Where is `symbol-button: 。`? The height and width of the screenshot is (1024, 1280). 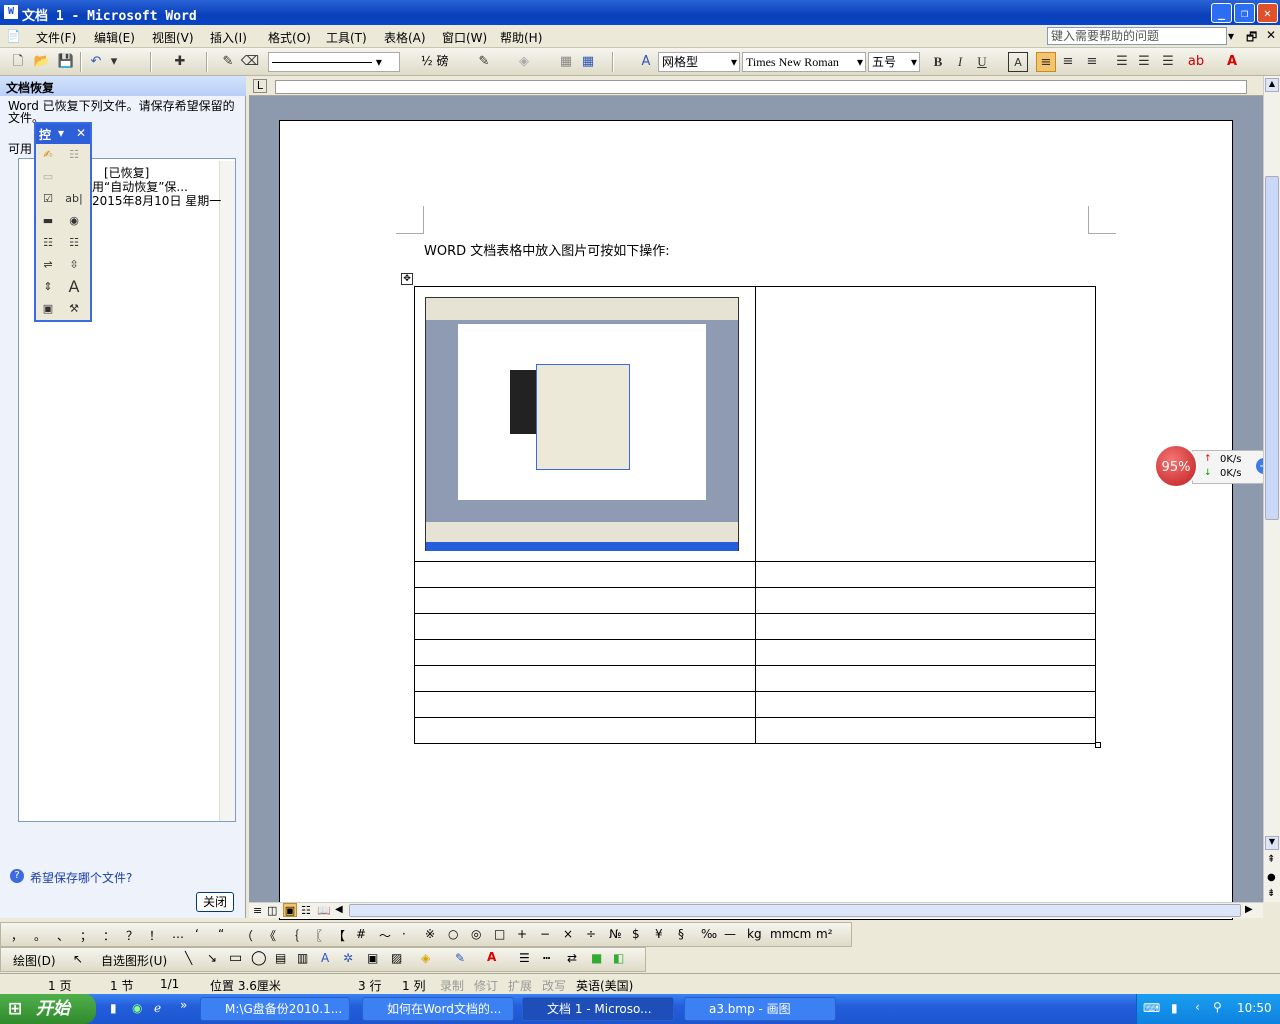 symbol-button: 。 is located at coordinates (40, 935).